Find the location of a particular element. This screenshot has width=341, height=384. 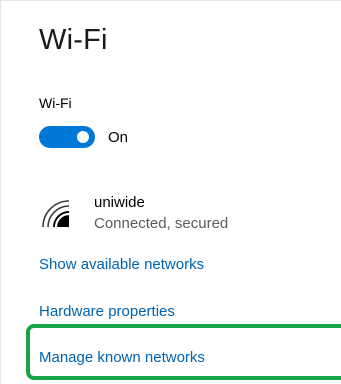

network-name: uniwide is located at coordinates (119, 202).